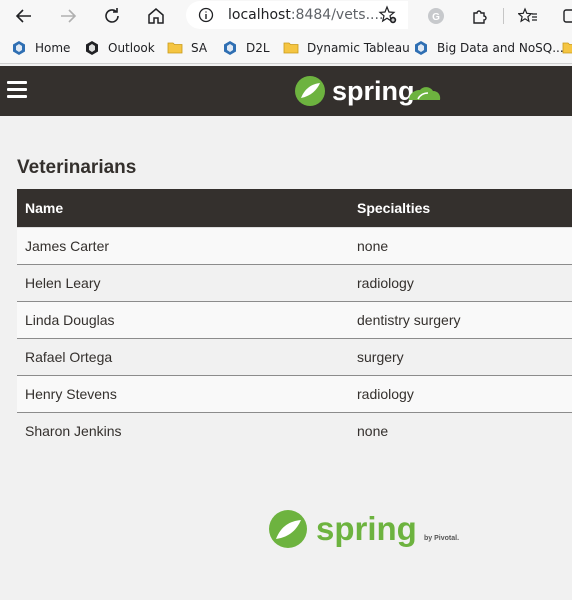 Image resolution: width=572 pixels, height=600 pixels. I want to click on bookmark-label: Dynamic Tableau, so click(358, 48).